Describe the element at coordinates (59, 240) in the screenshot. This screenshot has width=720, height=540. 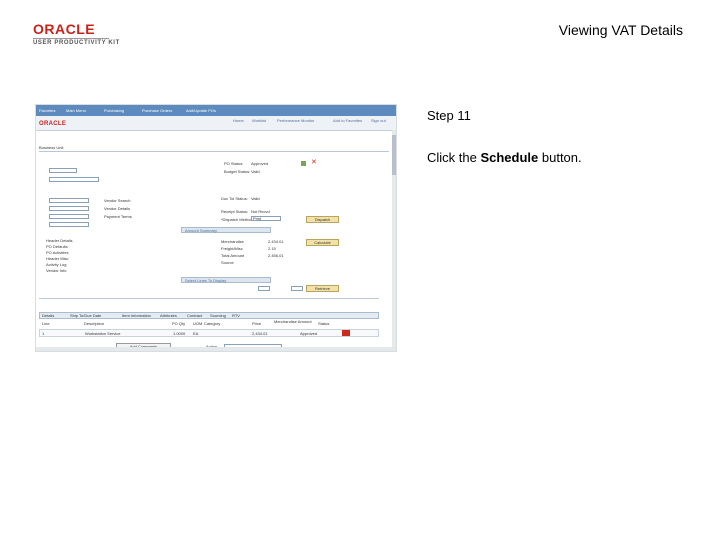
I see `left-link-header-details: Header Details` at that location.